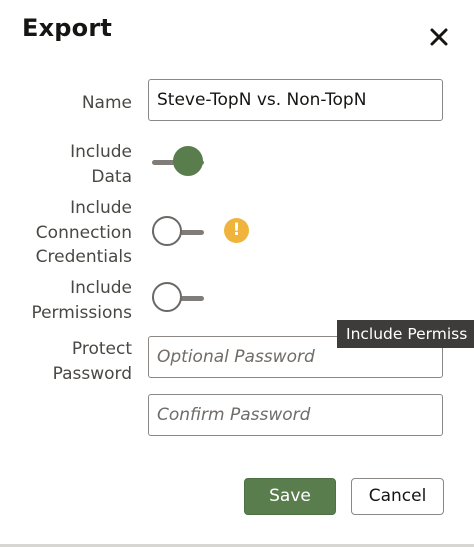 Image resolution: width=474 pixels, height=547 pixels. What do you see at coordinates (106, 103) in the screenshot?
I see `name-label: Name` at bounding box center [106, 103].